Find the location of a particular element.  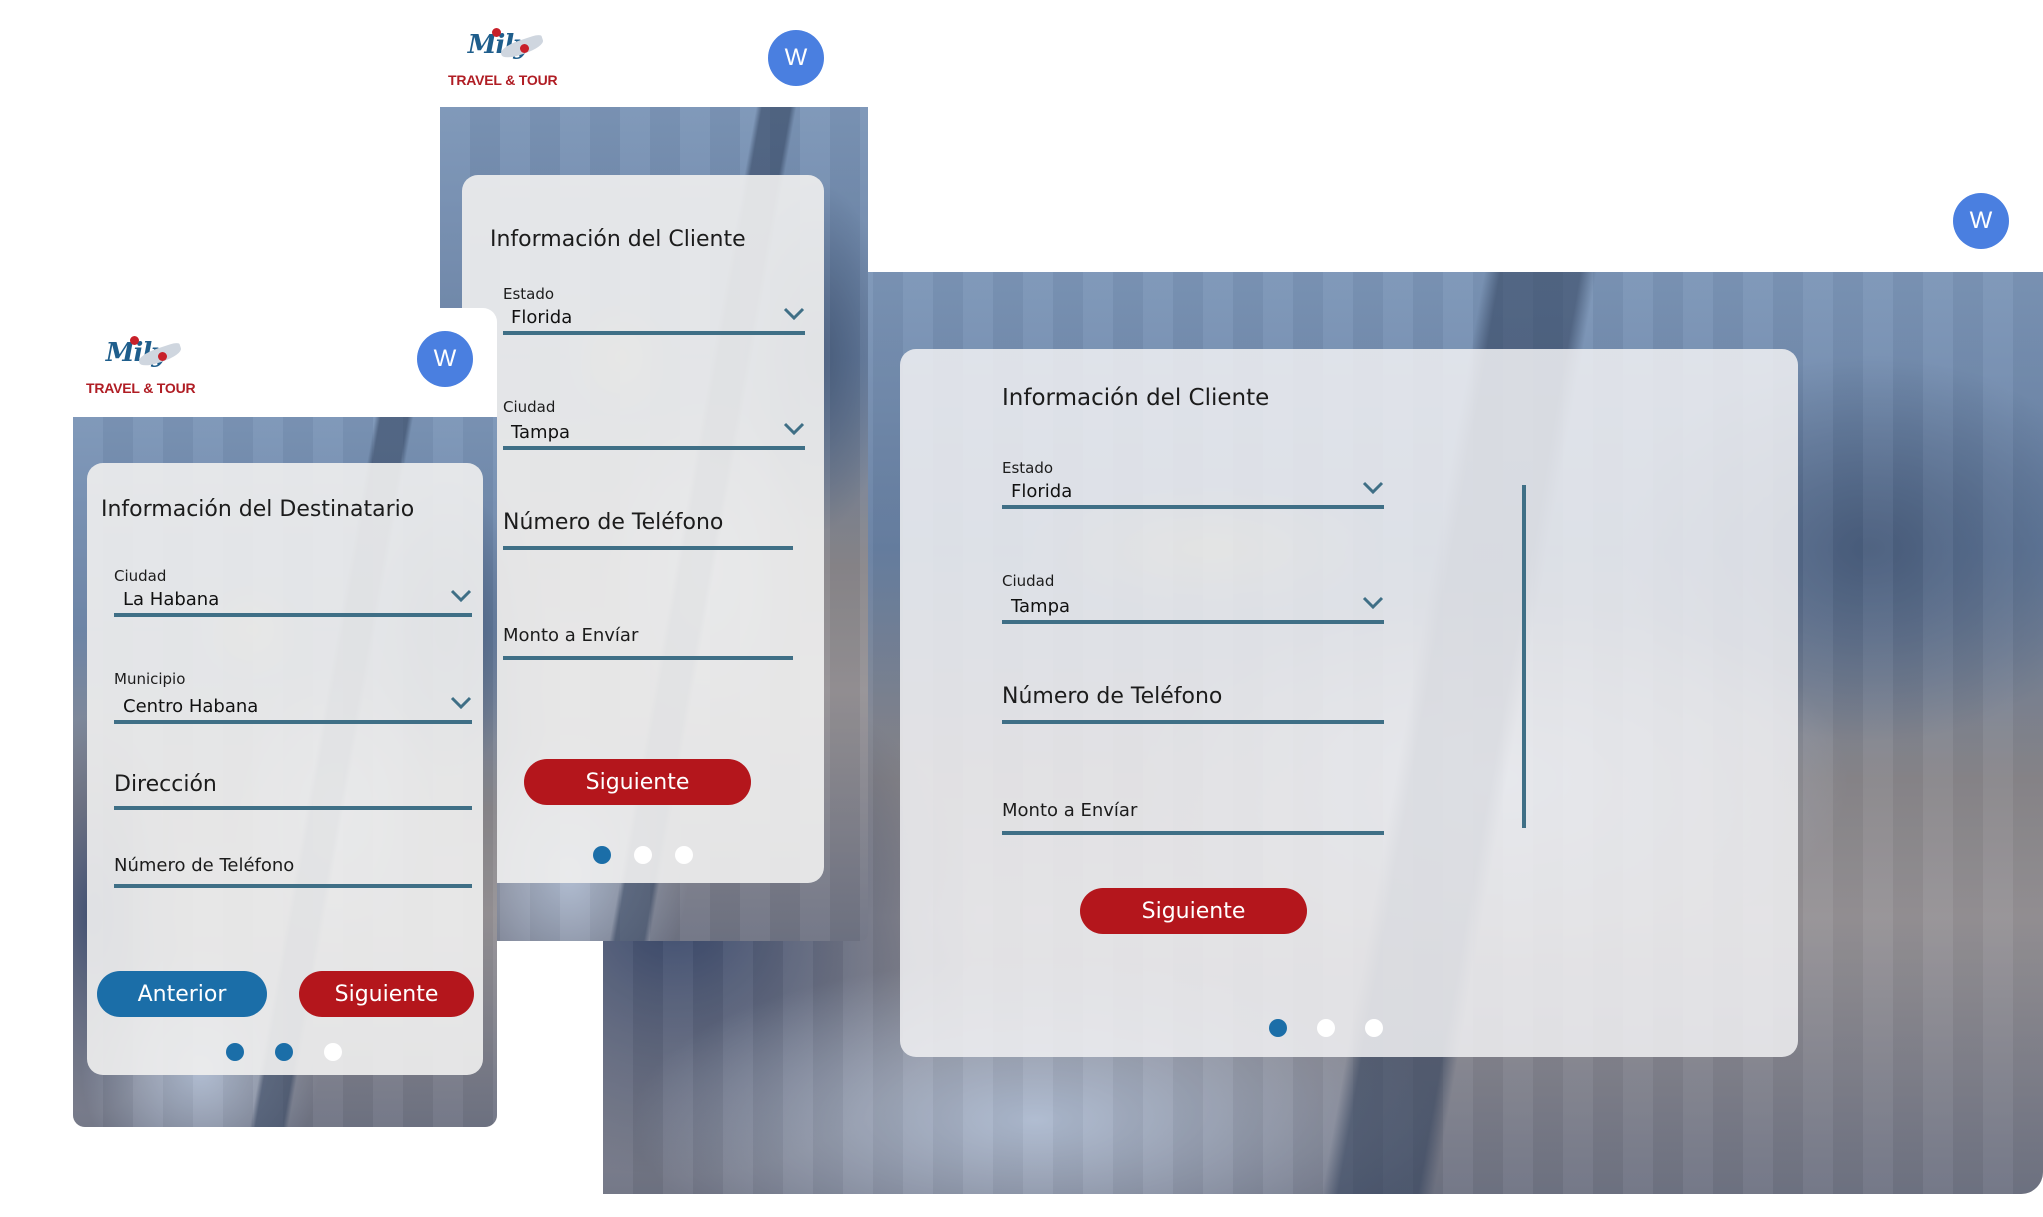

ciudad-value: La Habana is located at coordinates (171, 599).